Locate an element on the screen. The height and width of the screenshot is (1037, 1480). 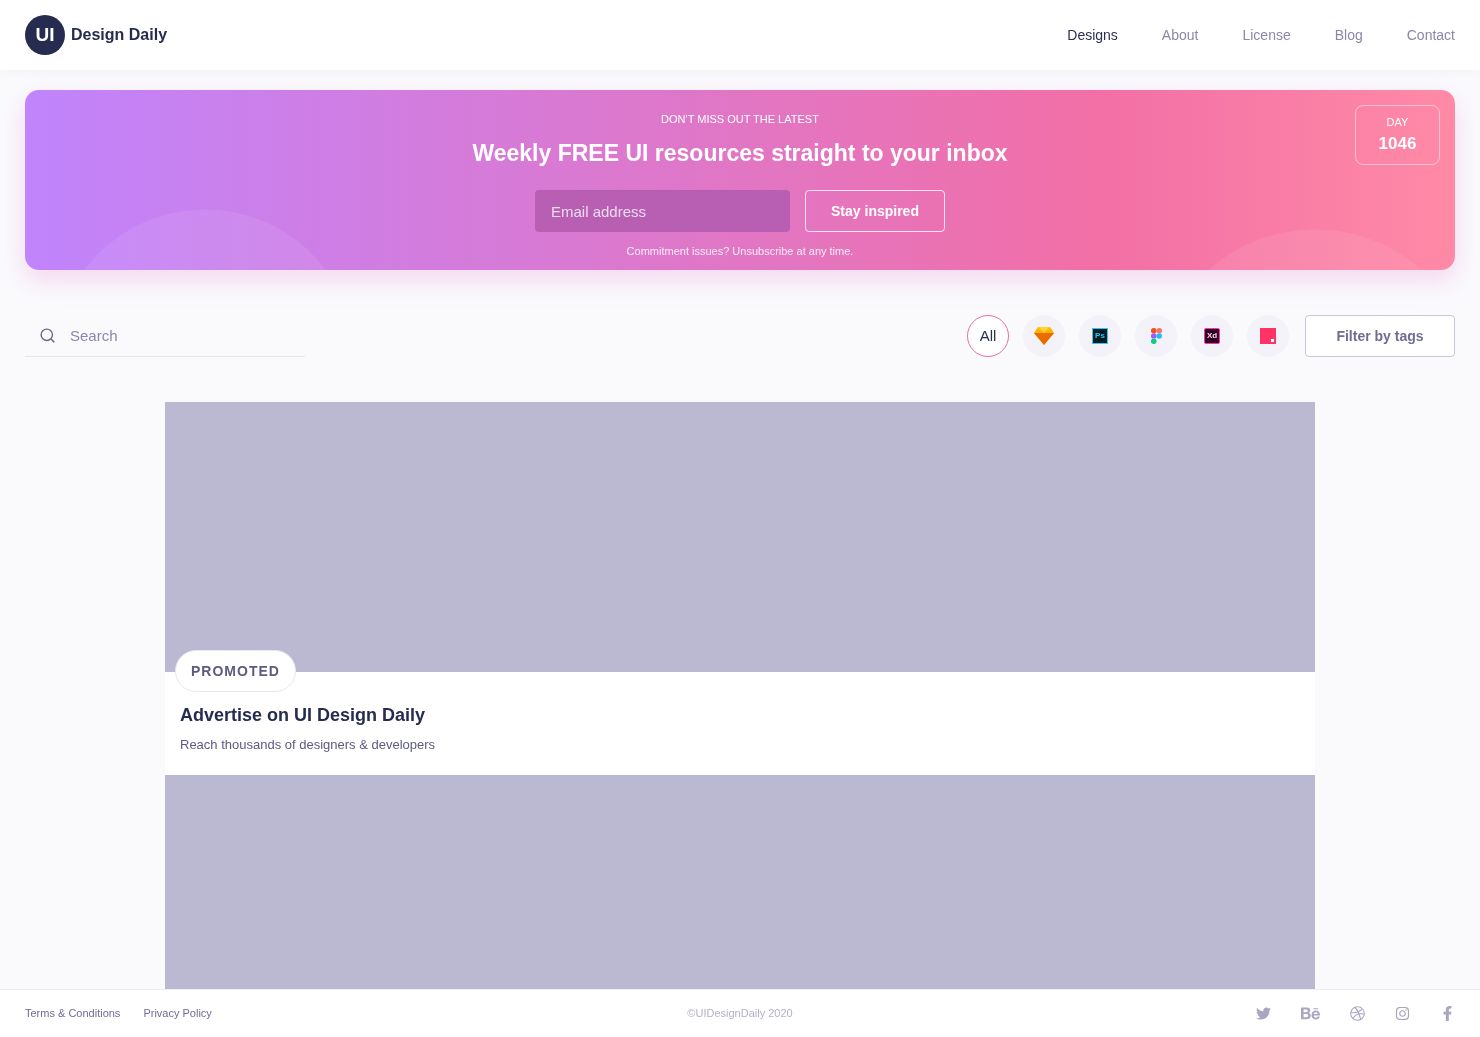
square-icon is located at coordinates (1268, 336).